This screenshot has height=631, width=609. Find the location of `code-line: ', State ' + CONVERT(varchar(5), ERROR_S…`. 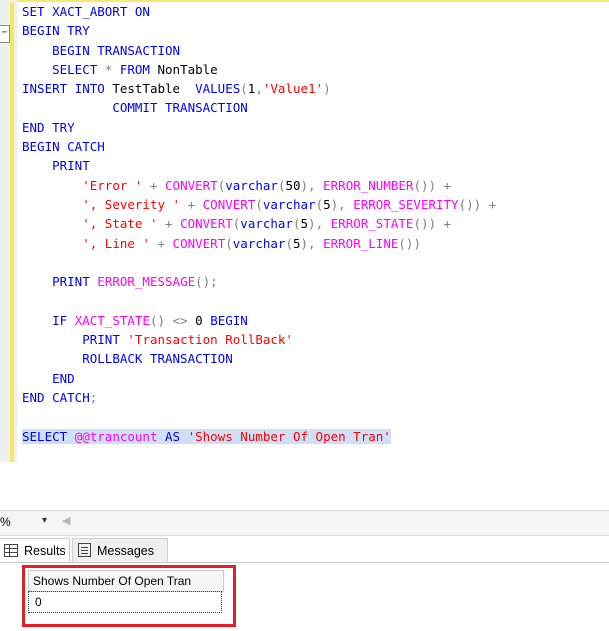

code-line: ', State ' + CONVERT(varchar(5), ERROR_S… is located at coordinates (259, 223).